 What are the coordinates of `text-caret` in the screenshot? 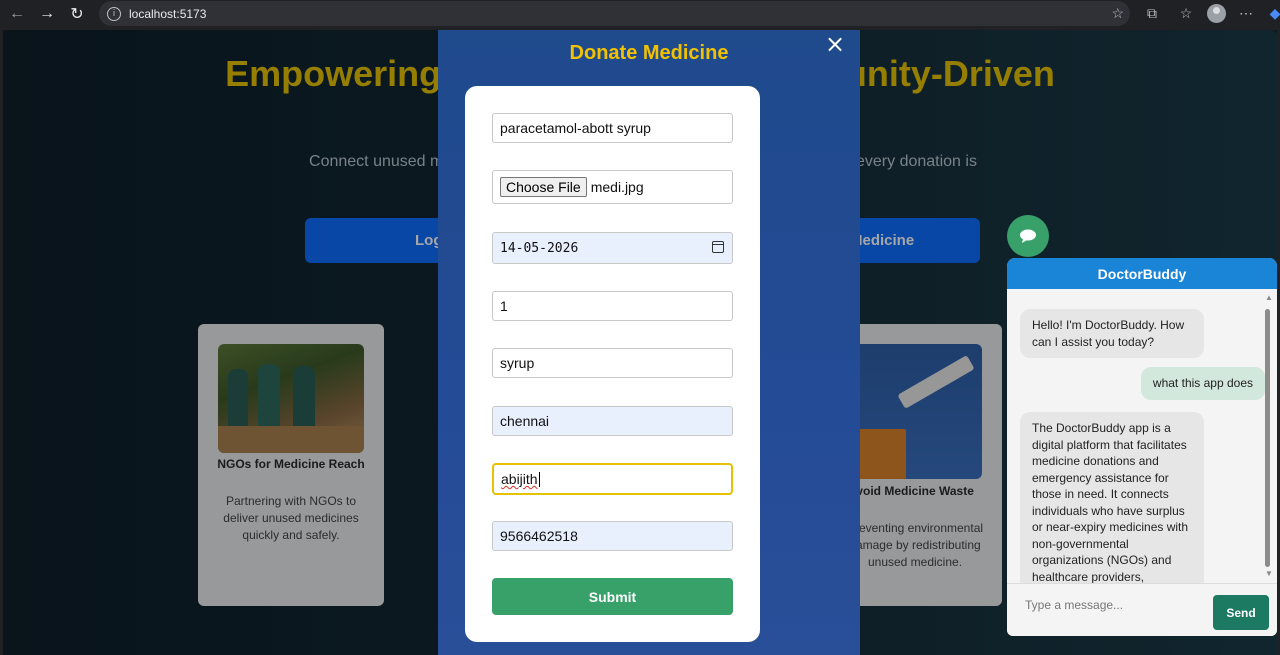 It's located at (539, 479).